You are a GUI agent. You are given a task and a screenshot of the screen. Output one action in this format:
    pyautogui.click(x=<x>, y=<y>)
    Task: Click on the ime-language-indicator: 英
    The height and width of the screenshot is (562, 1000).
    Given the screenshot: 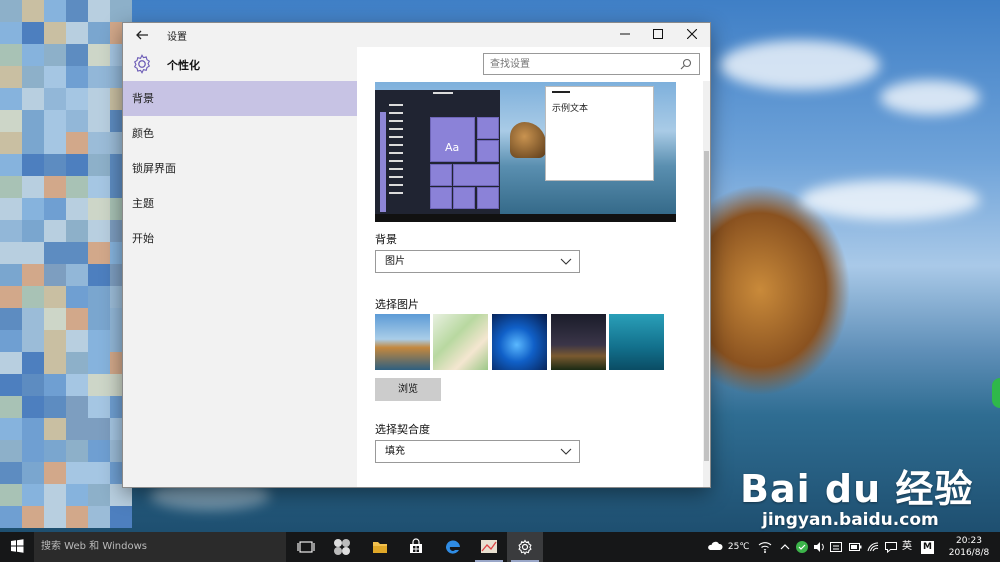 What is the action you would take?
    pyautogui.click(x=908, y=547)
    